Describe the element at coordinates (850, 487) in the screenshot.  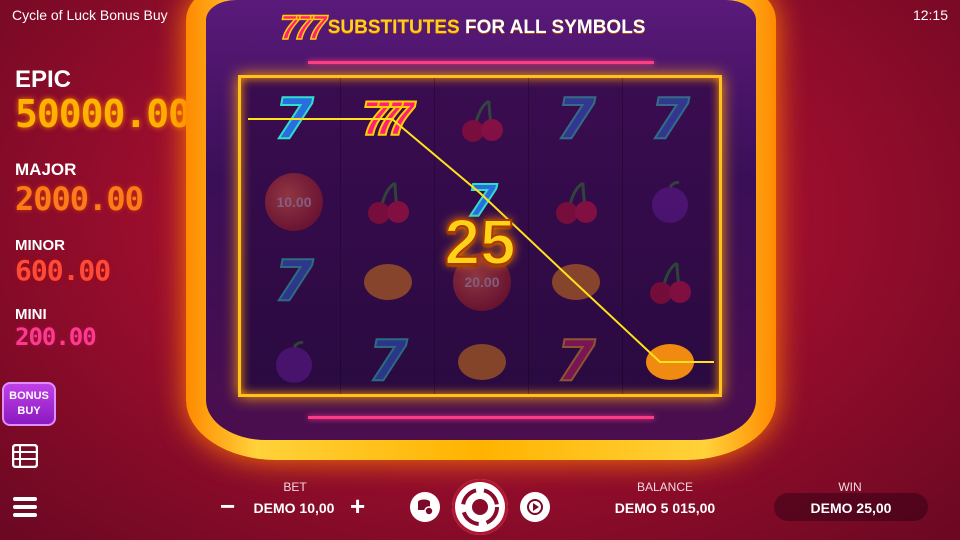
I see `win-label: WIN` at that location.